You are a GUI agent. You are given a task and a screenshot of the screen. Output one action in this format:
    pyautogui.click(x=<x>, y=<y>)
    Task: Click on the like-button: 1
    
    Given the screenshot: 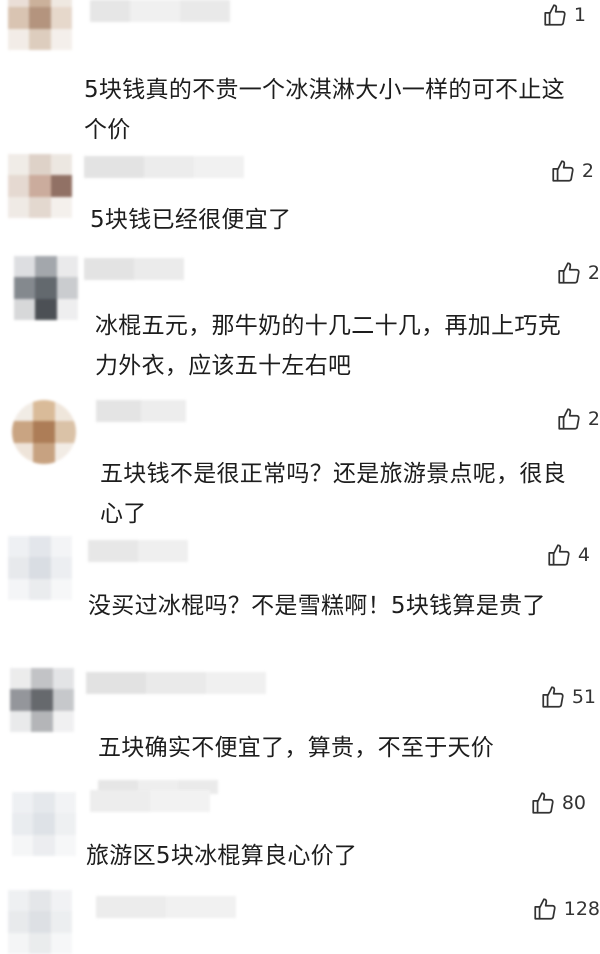 What is the action you would take?
    pyautogui.click(x=564, y=15)
    